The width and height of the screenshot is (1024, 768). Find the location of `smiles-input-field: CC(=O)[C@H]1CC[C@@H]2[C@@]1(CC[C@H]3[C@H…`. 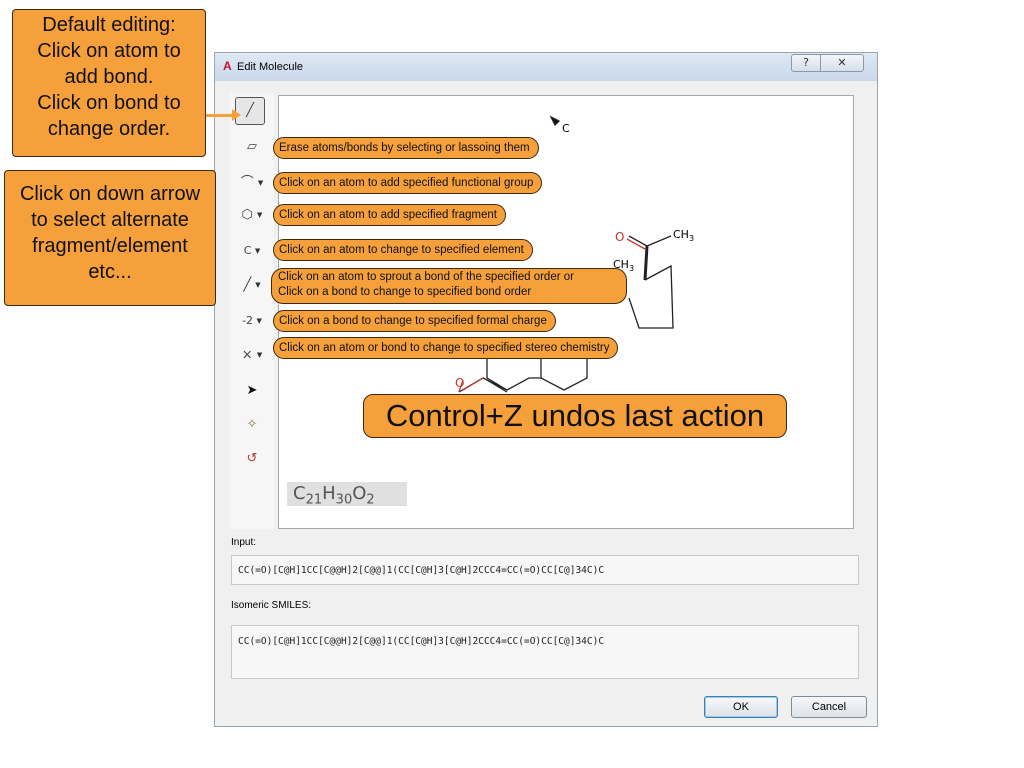

smiles-input-field: CC(=O)[C@H]1CC[C@@H]2[C@@]1(CC[C@H]3[C@H… is located at coordinates (545, 570).